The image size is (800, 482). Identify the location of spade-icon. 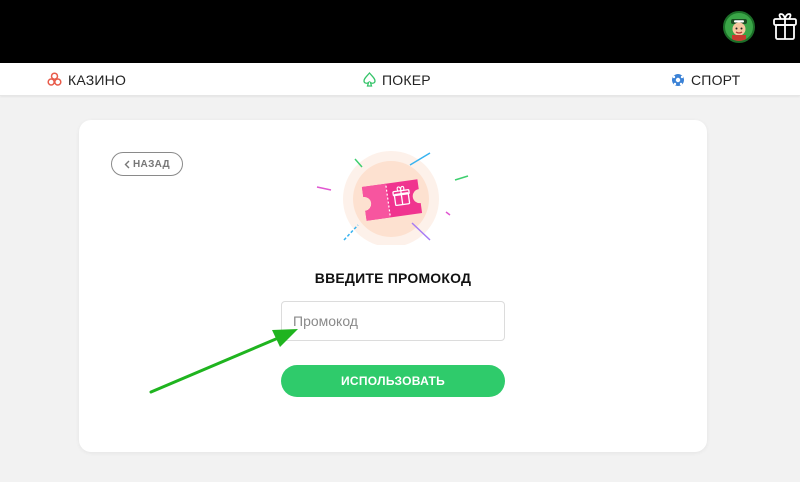
(369, 79).